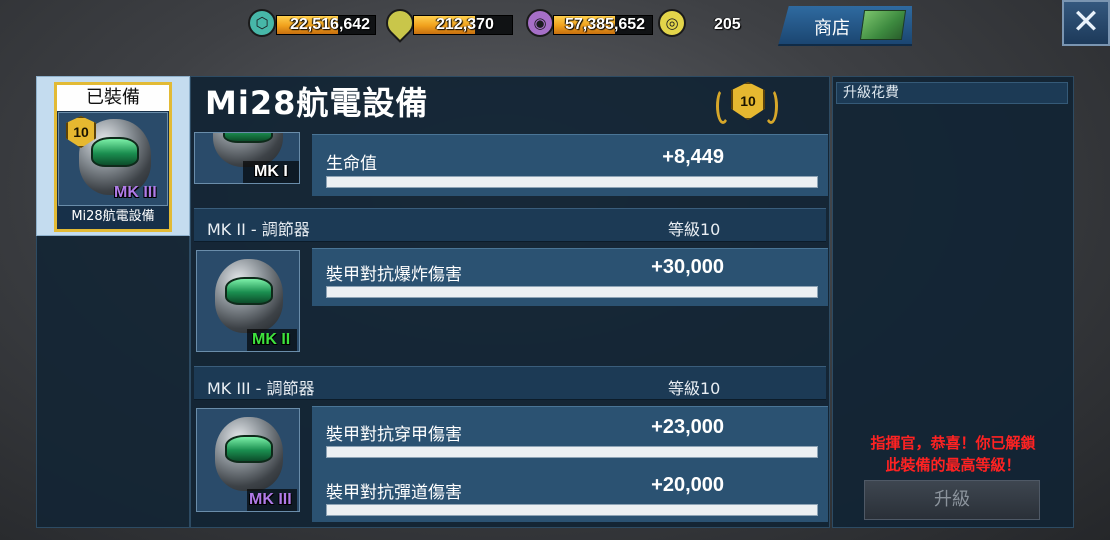  I want to click on mk3-stat1-bar, so click(572, 452).